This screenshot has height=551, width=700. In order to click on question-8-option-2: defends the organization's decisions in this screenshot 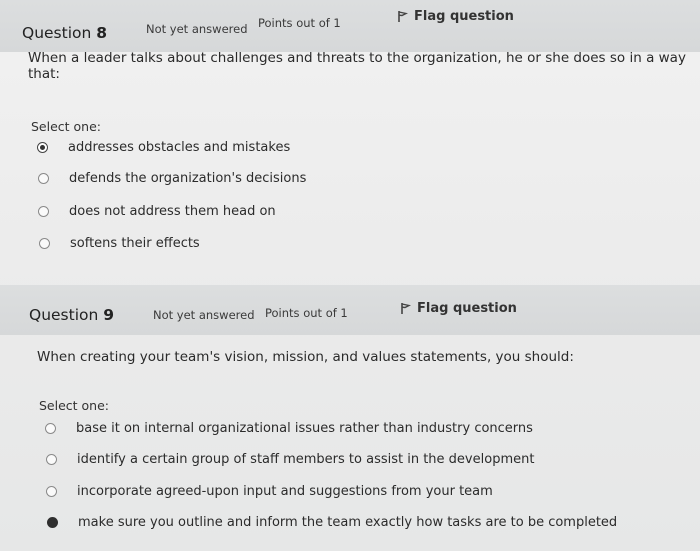, I will do `click(172, 178)`.